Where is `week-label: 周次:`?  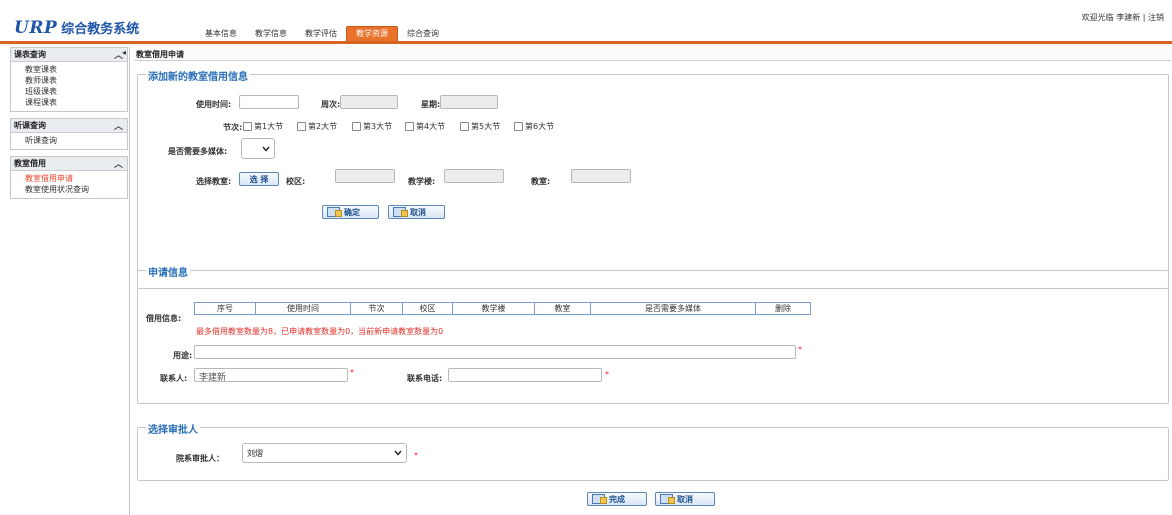
week-label: 周次: is located at coordinates (331, 104).